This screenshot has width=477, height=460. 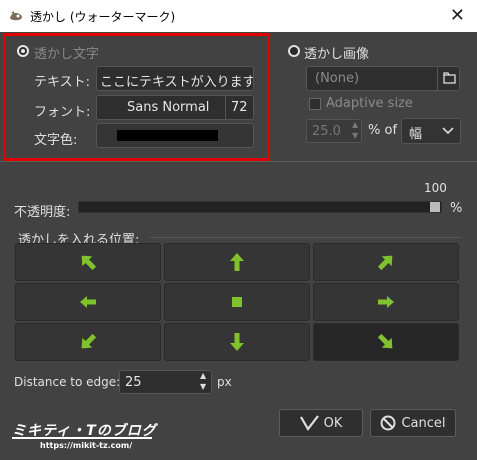 I want to click on chevron-down-icon, so click(x=448, y=131).